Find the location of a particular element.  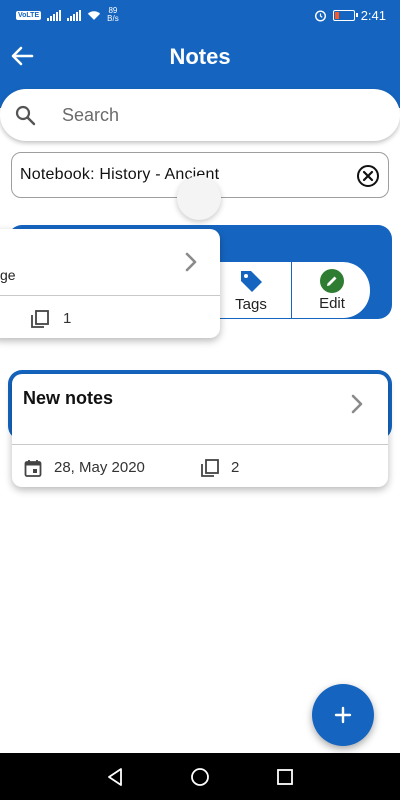

touch-ripple is located at coordinates (199, 198).